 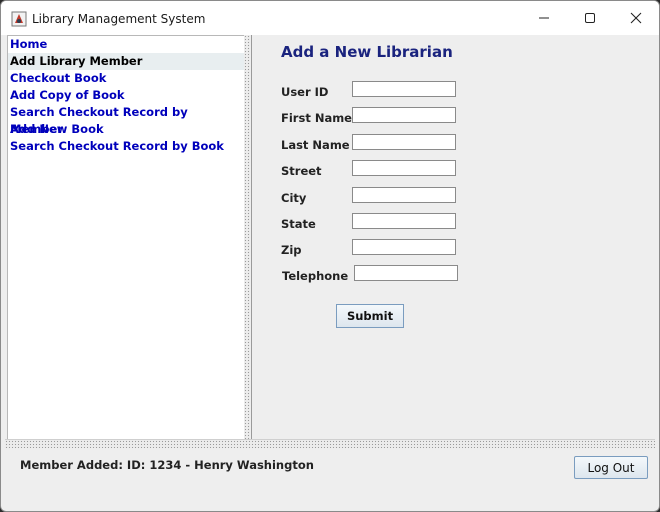 I want to click on minimize-button, so click(x=544, y=18).